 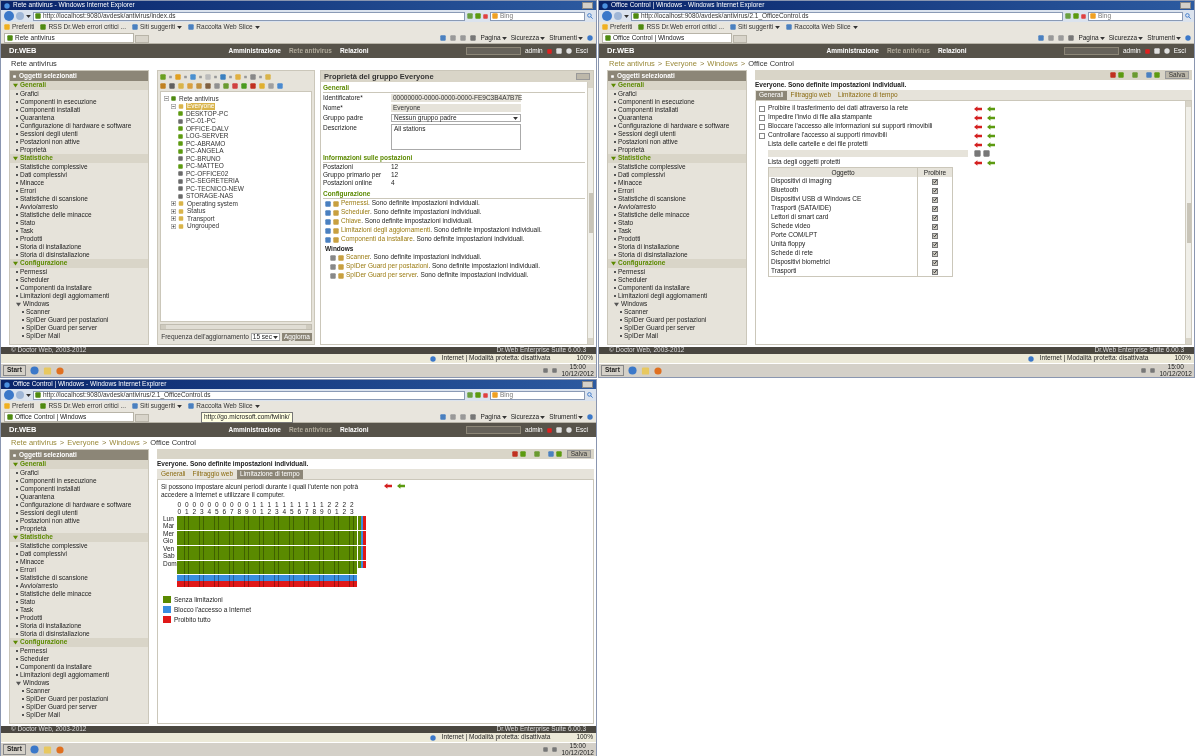 I want to click on horizontal-scrollbar, so click(x=236, y=327).